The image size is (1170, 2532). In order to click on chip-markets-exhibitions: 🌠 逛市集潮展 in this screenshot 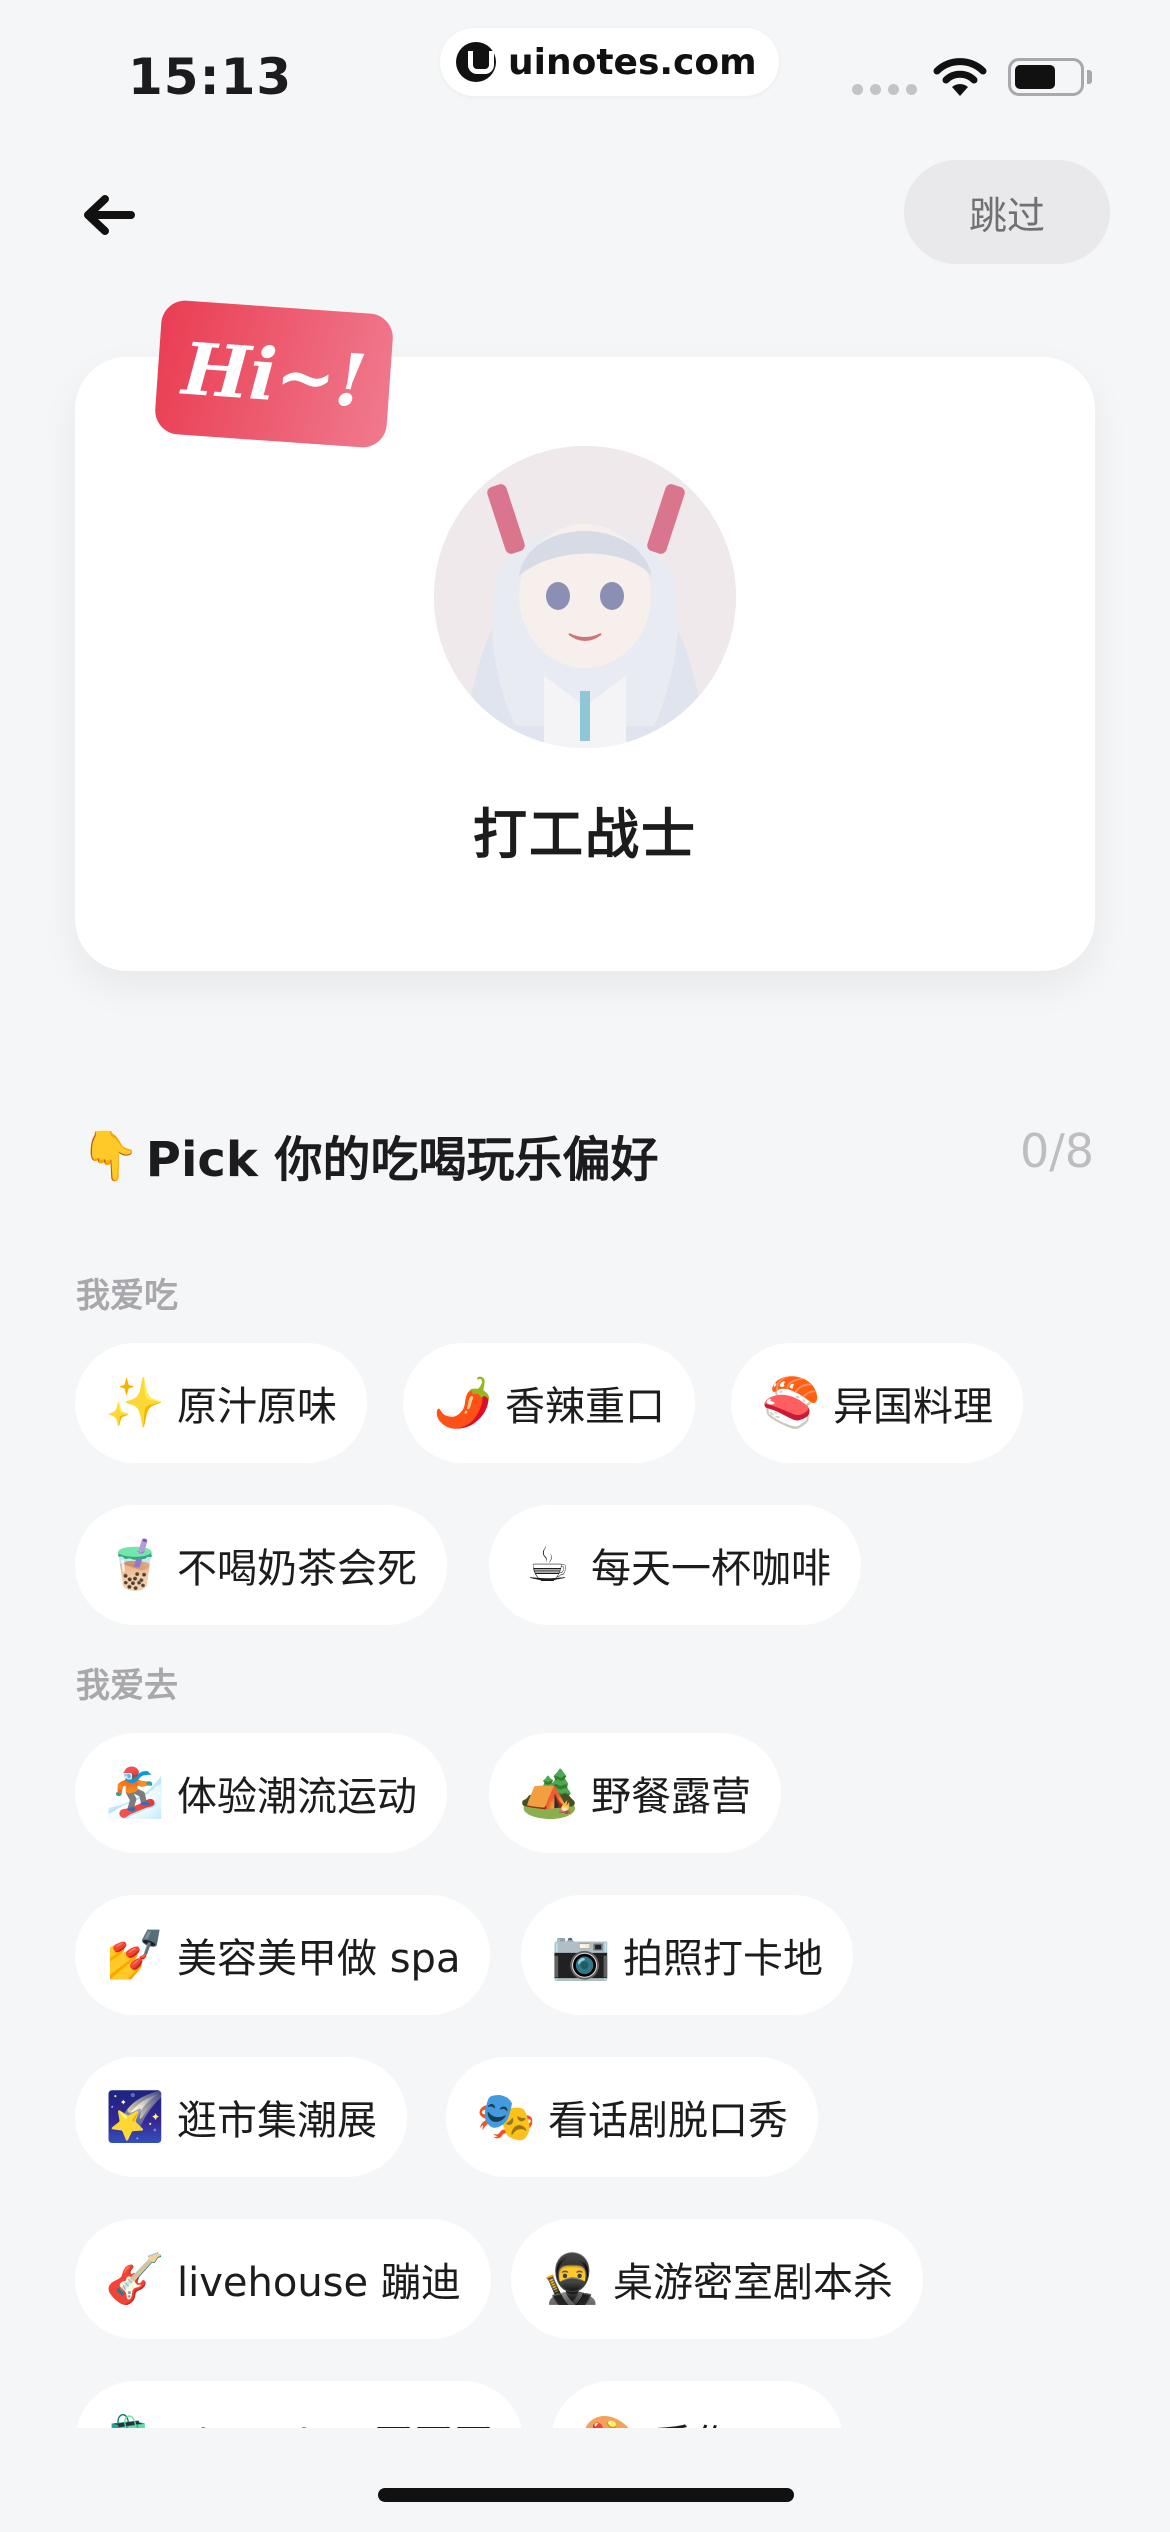, I will do `click(241, 2117)`.